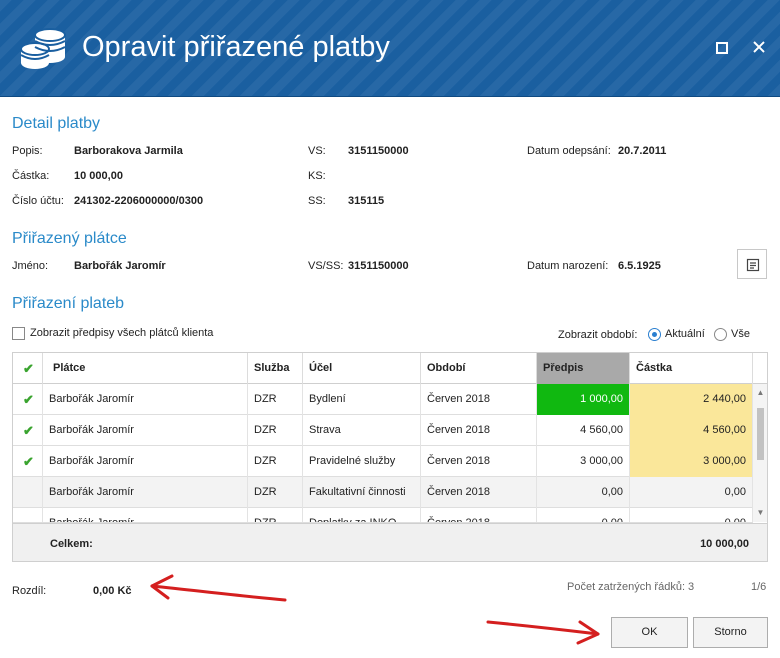 The image size is (780, 658). What do you see at coordinates (375, 609) in the screenshot?
I see `annotation-arrows` at bounding box center [375, 609].